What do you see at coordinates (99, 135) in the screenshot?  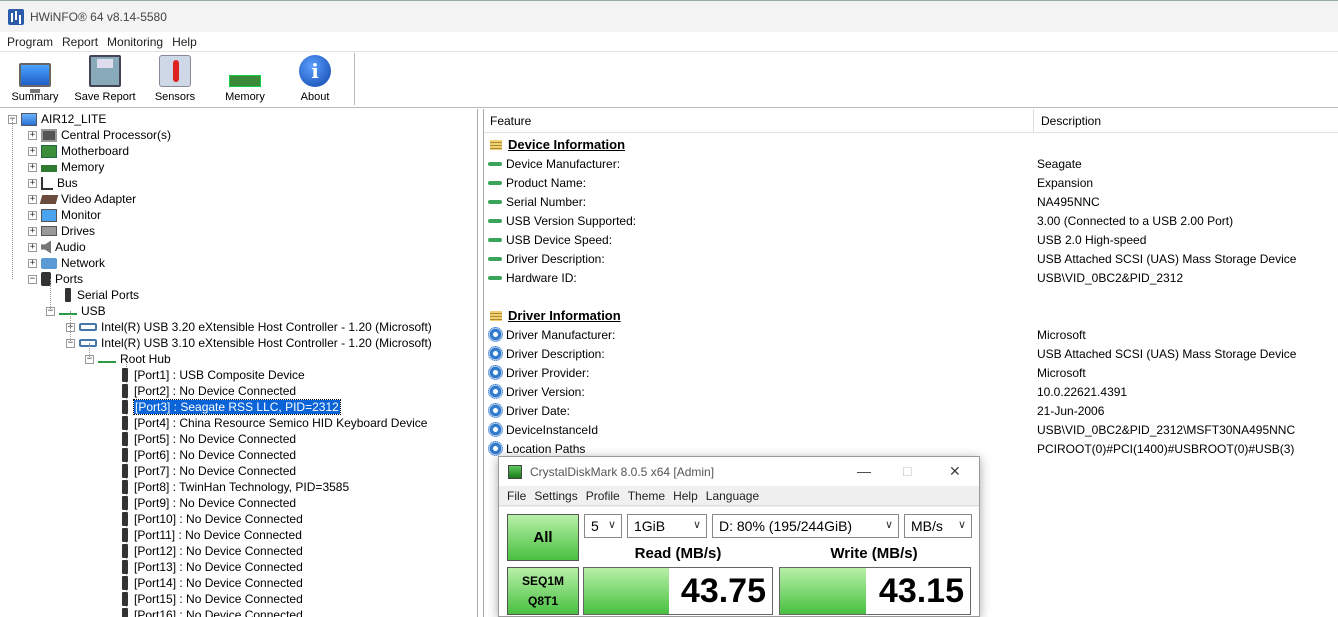 I see `tree-item-central-processor-s-: + Central Processor(s)` at bounding box center [99, 135].